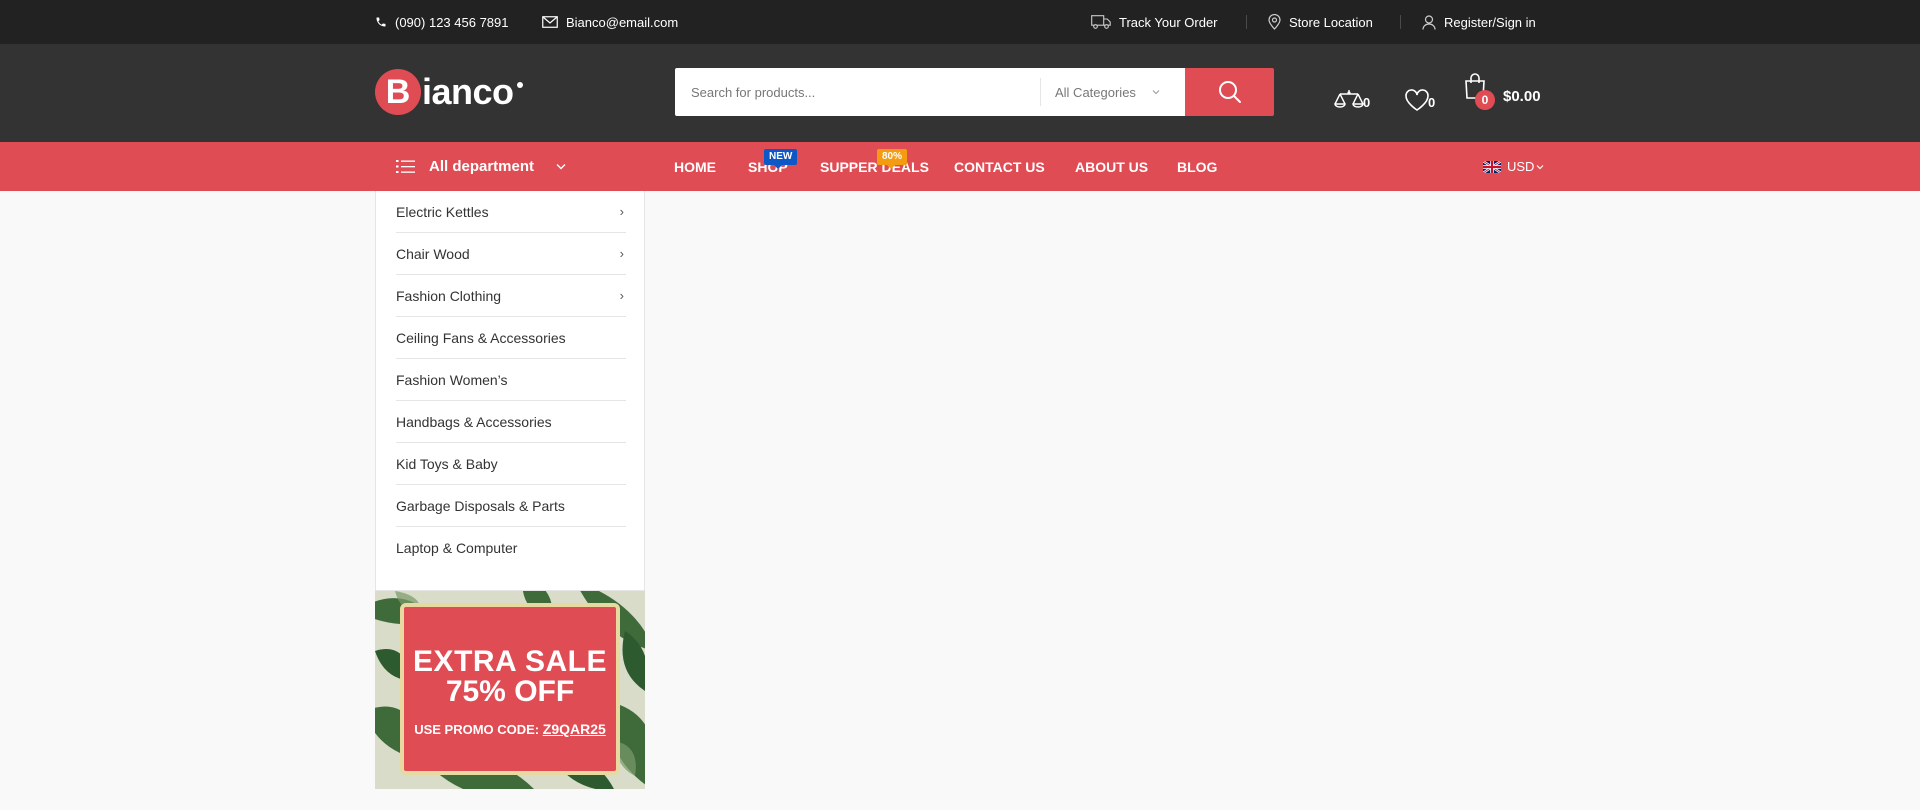  I want to click on logo-dot, so click(519, 85).